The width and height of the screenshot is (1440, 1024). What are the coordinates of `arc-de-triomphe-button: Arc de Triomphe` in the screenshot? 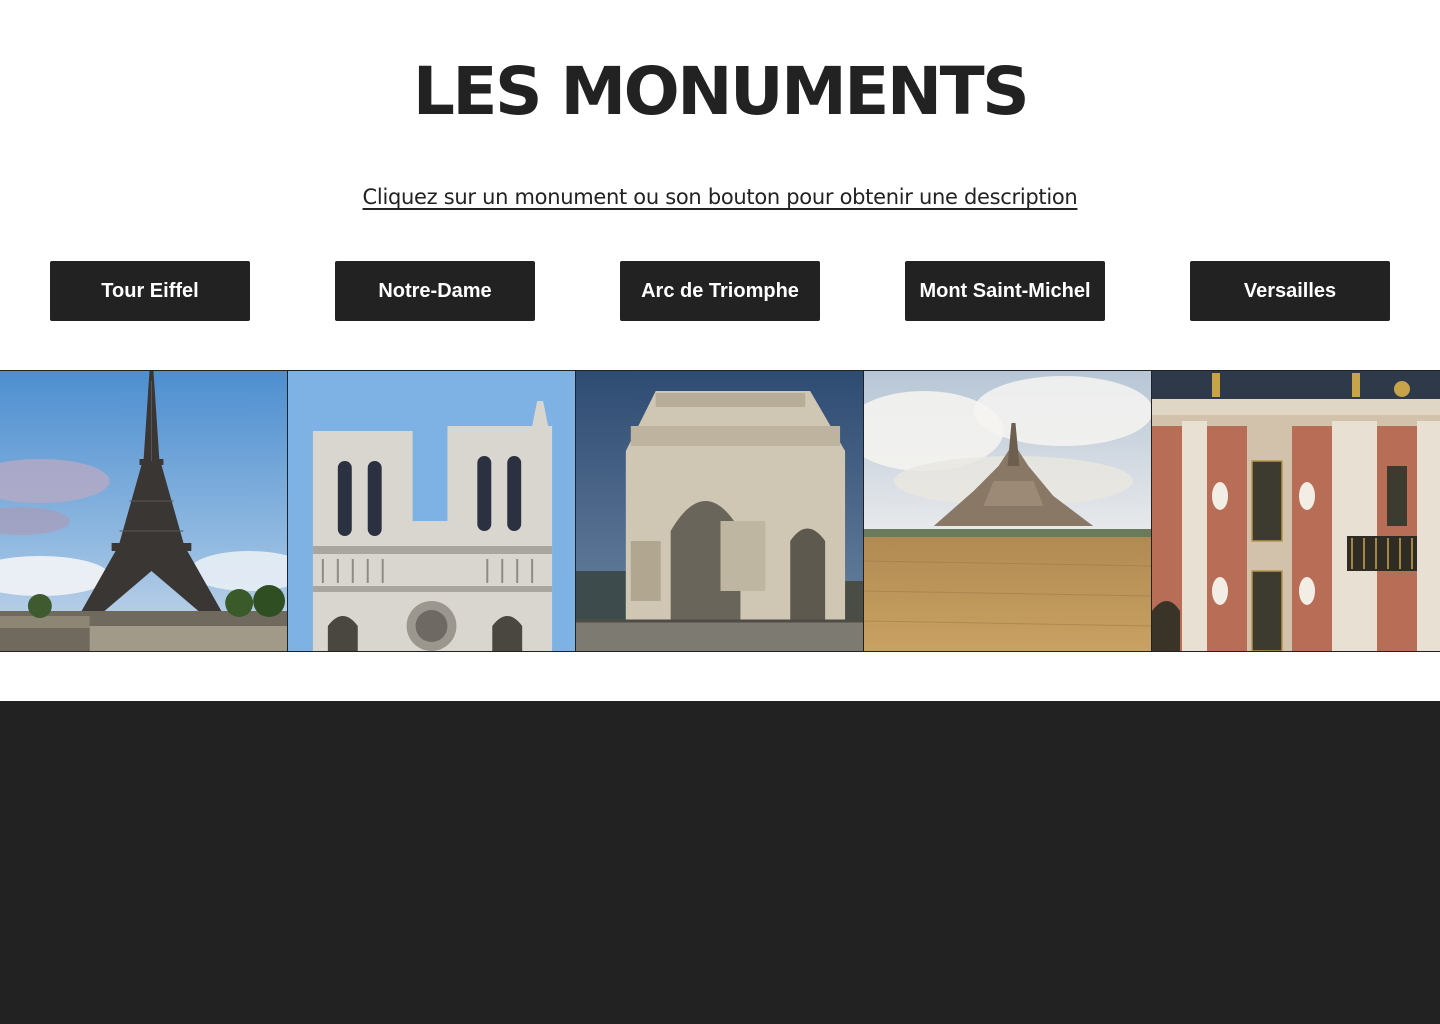 It's located at (720, 291).